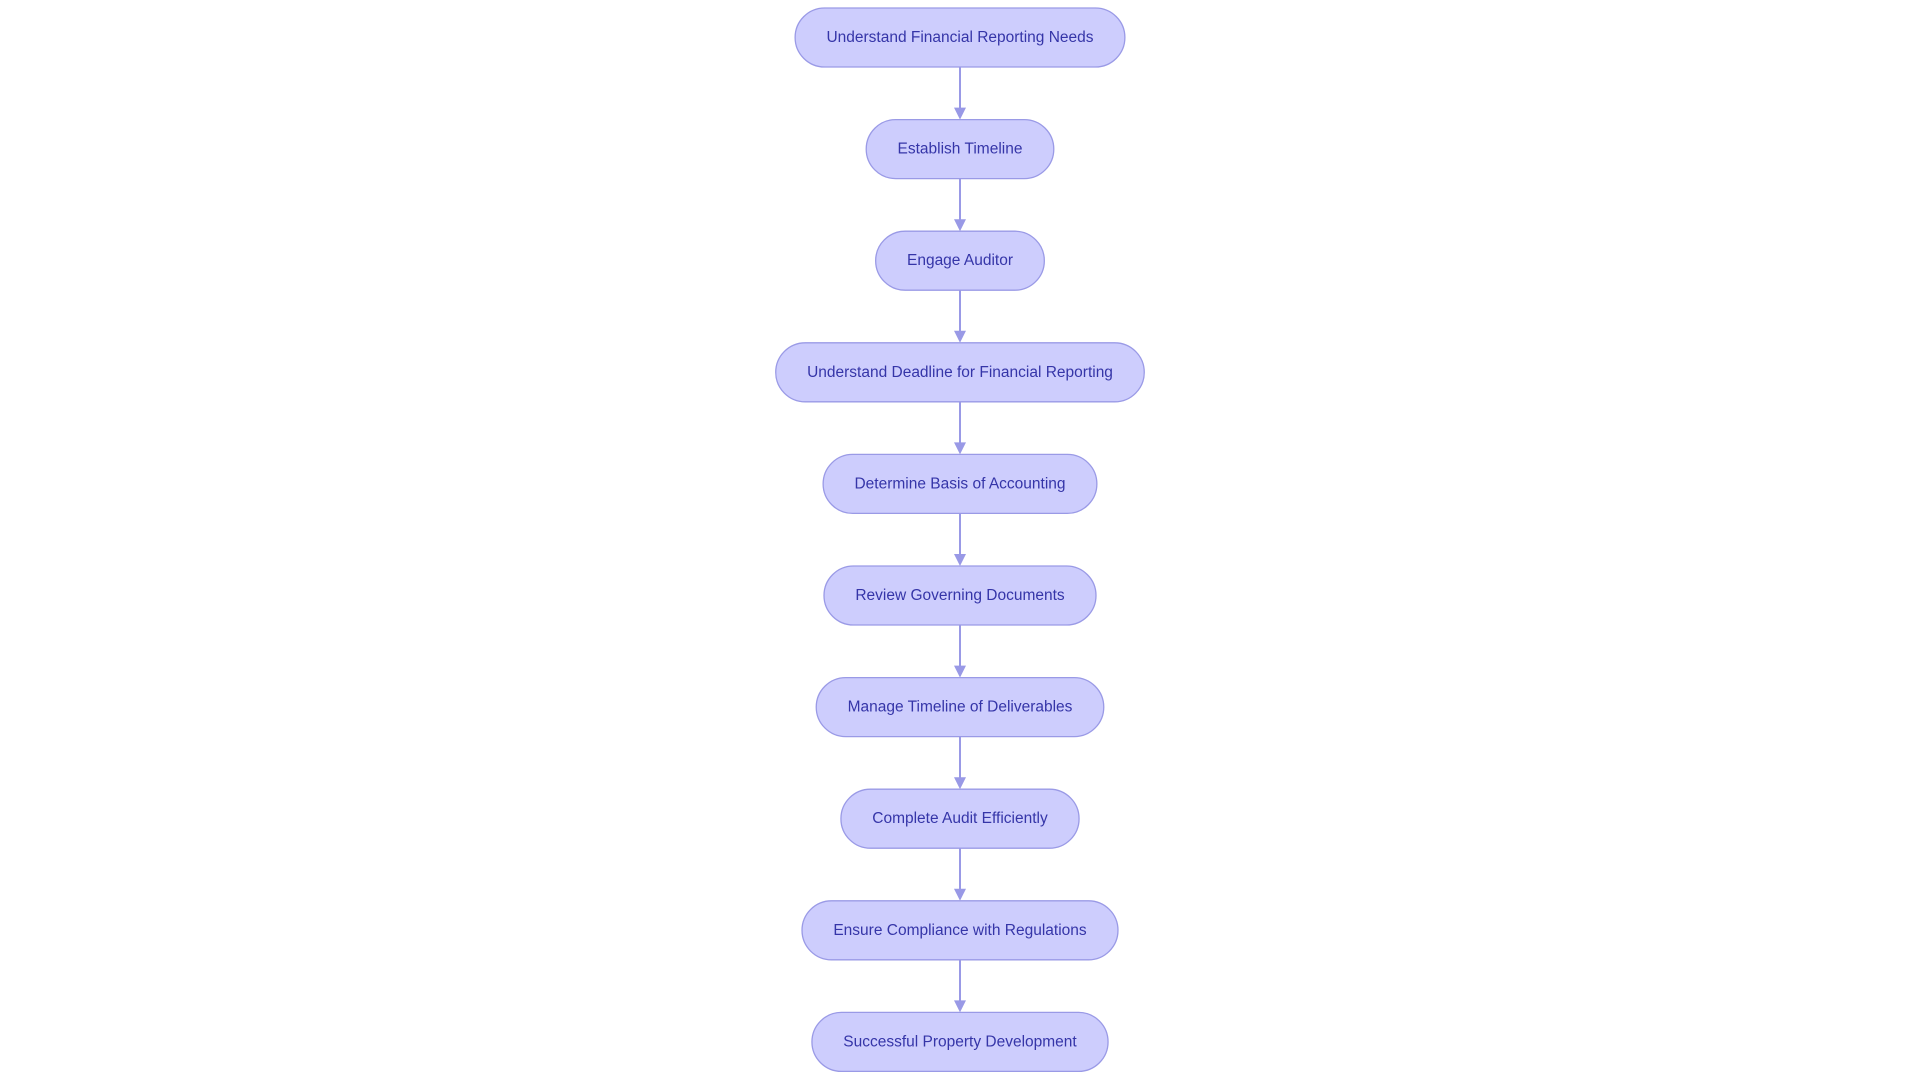 Image resolution: width=1920 pixels, height=1080 pixels. Describe the element at coordinates (960, 651) in the screenshot. I see `flow-edge-n6-n7` at that location.